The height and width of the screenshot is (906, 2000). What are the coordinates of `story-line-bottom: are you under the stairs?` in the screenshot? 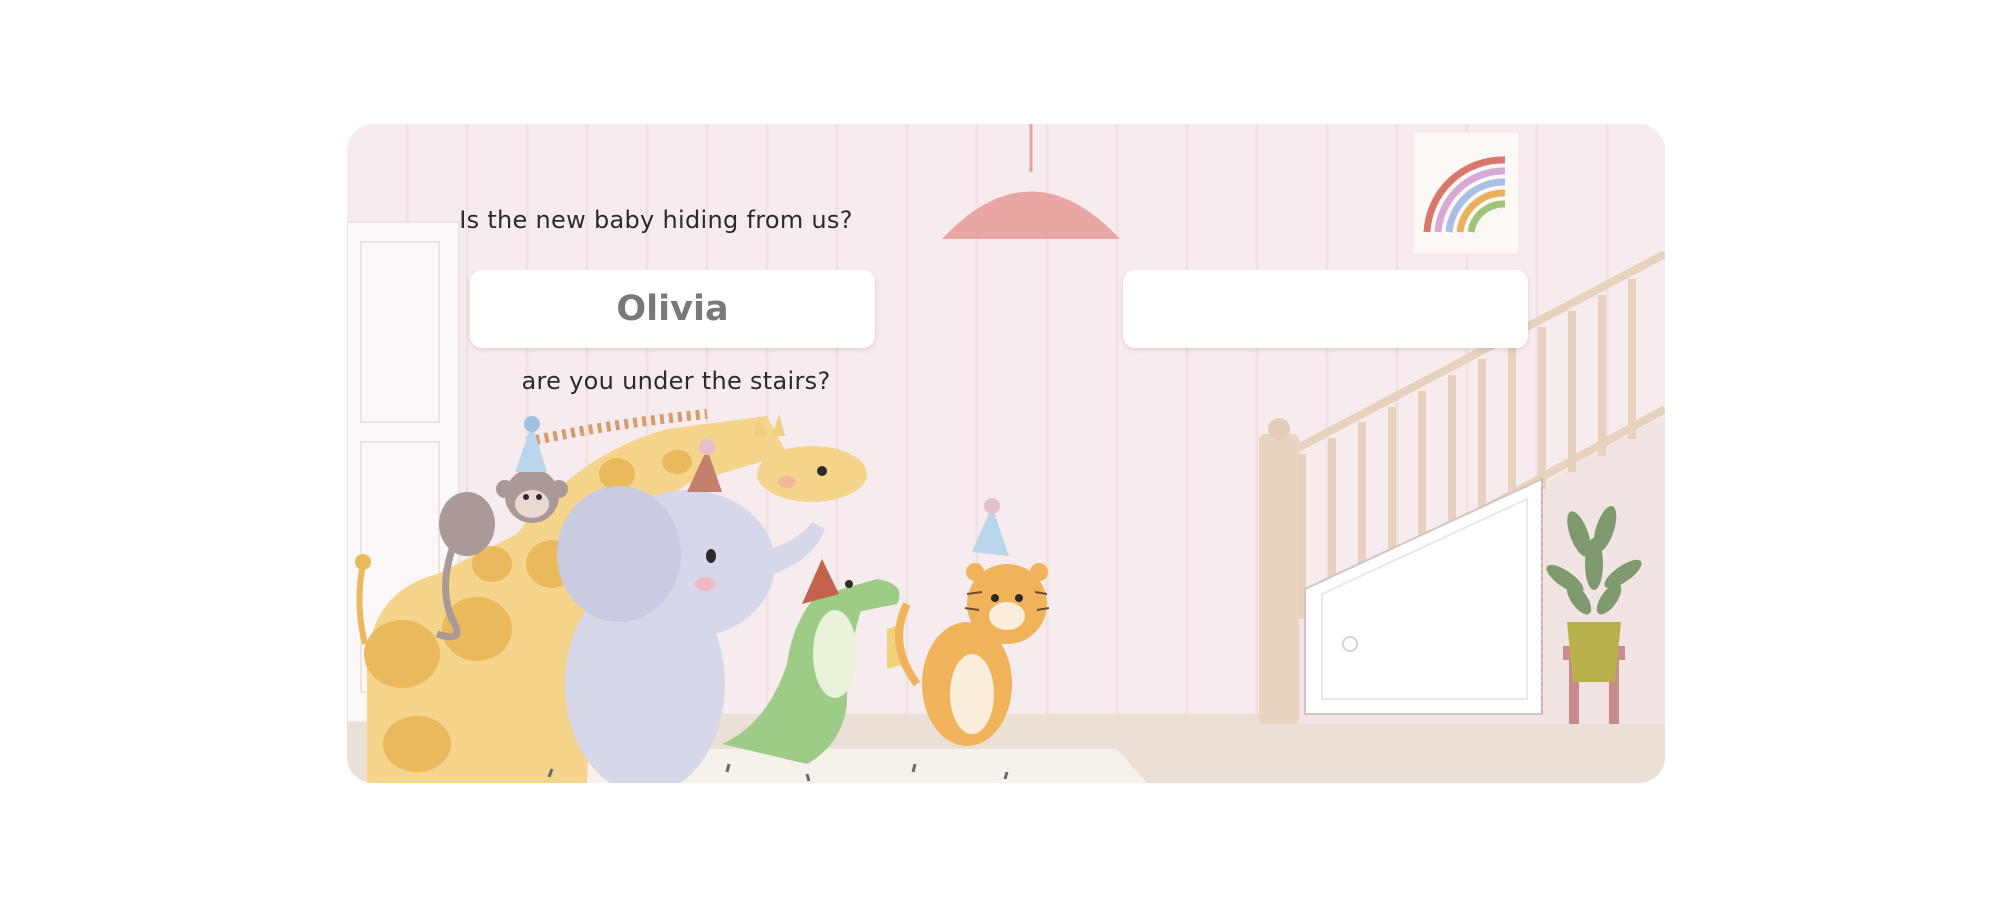 It's located at (676, 381).